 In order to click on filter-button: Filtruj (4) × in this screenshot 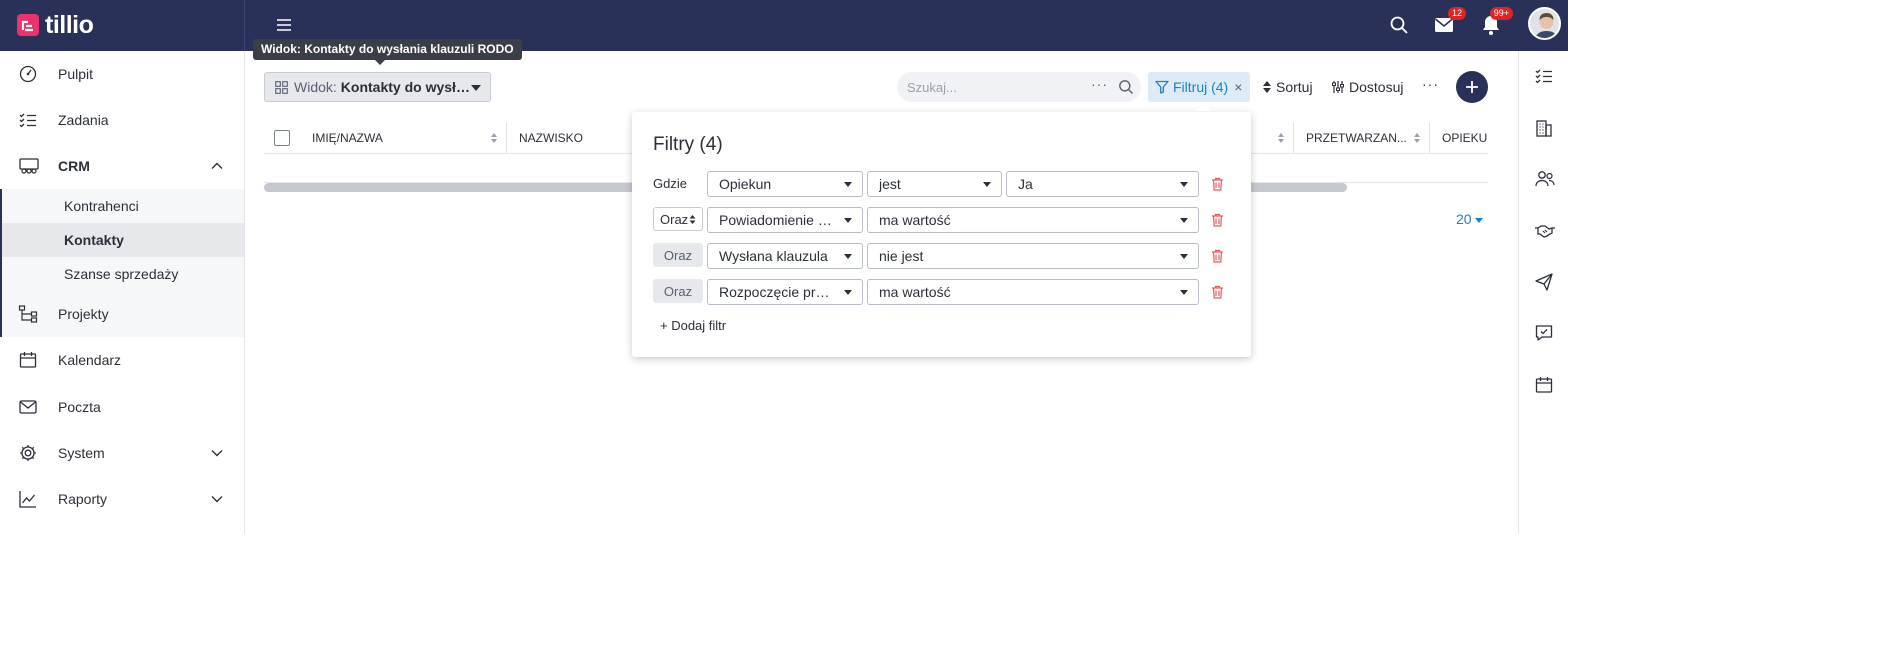, I will do `click(1199, 91)`.